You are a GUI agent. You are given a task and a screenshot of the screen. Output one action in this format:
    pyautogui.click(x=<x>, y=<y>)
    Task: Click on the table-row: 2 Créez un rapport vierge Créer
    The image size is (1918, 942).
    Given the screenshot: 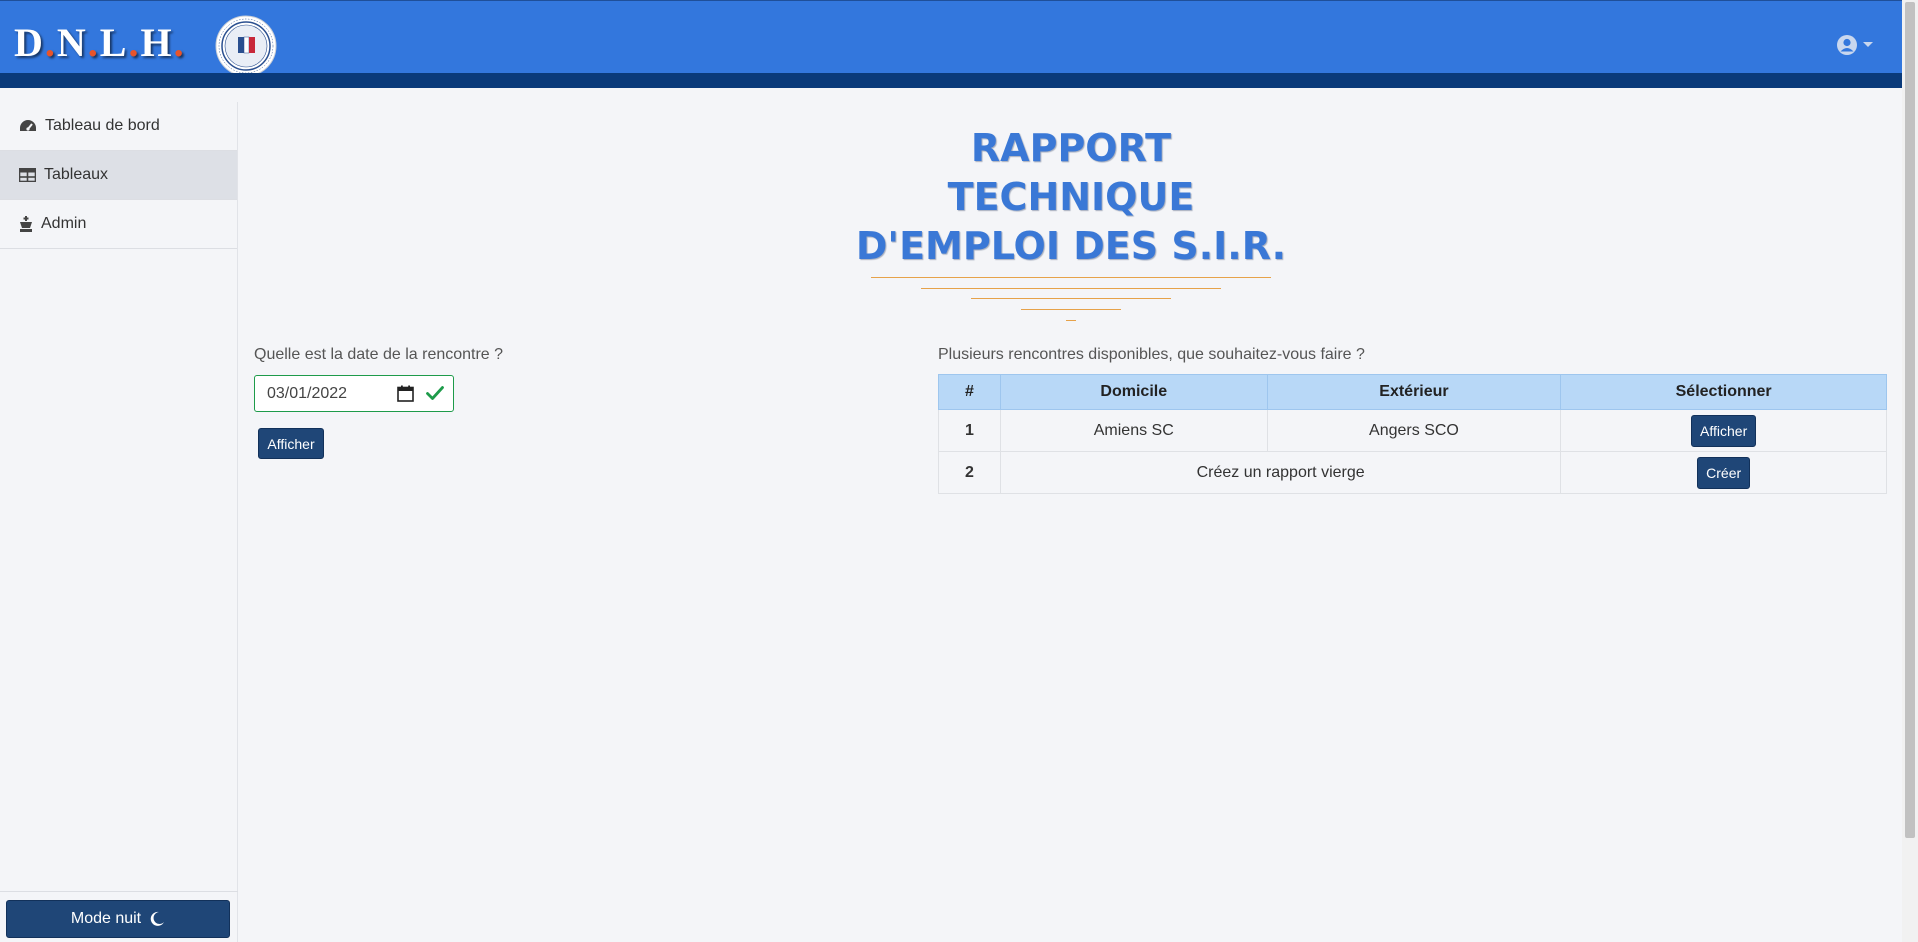 What is the action you would take?
    pyautogui.click(x=1412, y=472)
    